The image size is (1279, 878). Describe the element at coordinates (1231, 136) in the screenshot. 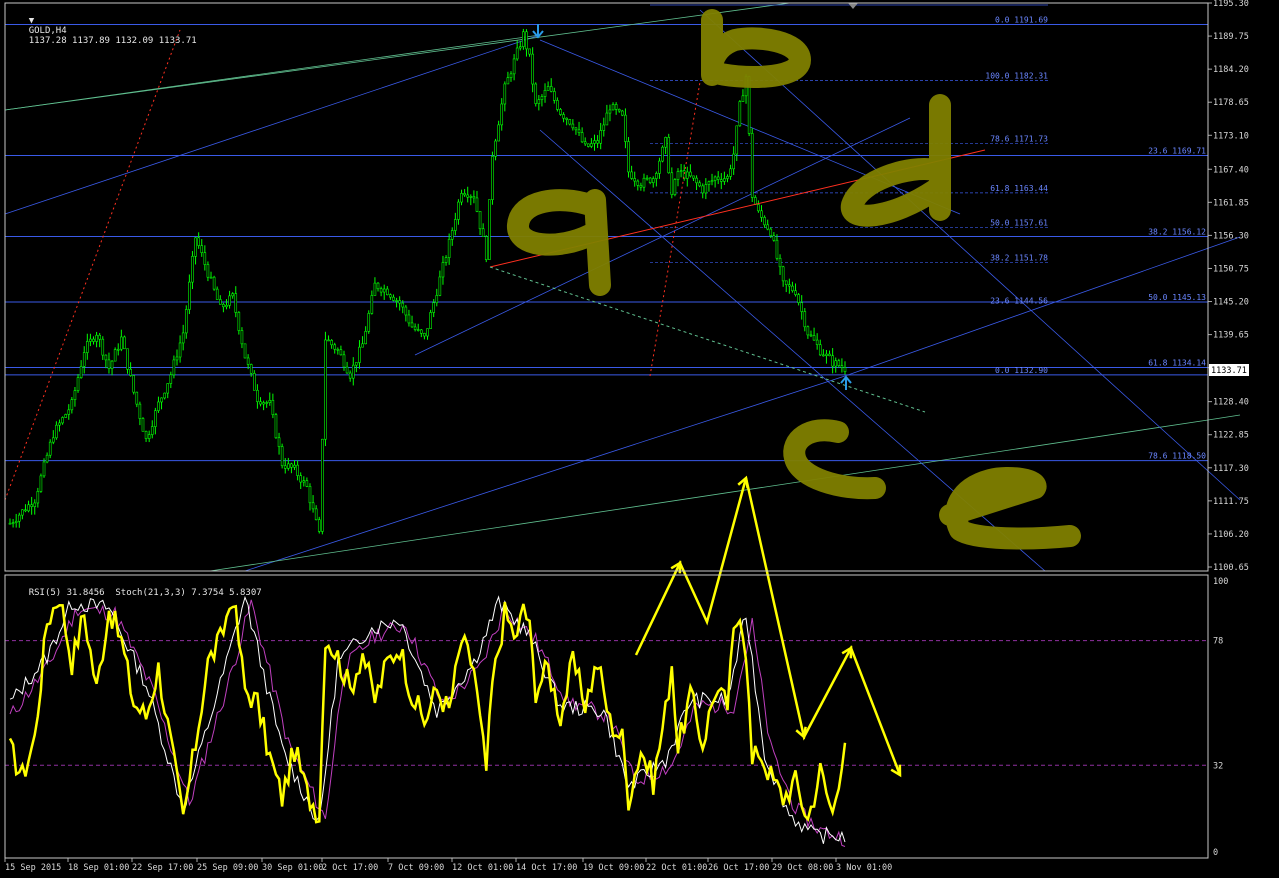

I see `price-tick-label: 1173.10` at that location.